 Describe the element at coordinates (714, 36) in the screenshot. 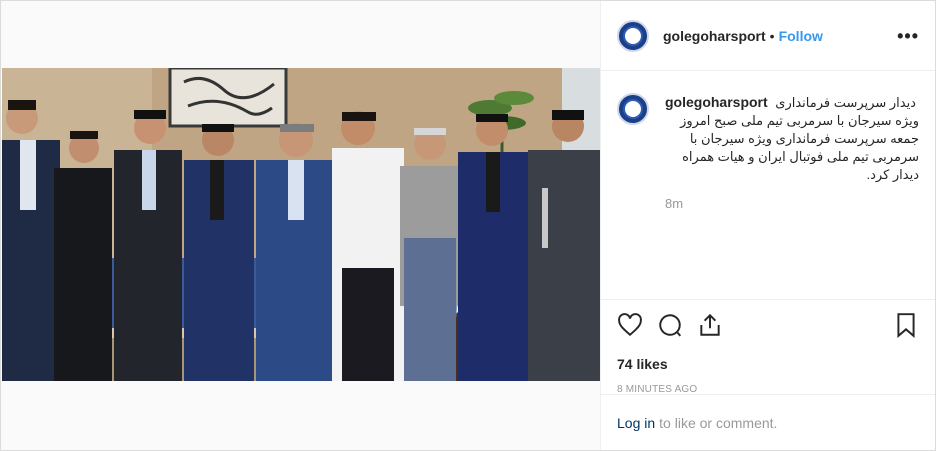

I see `header-username: golegoharsport` at that location.